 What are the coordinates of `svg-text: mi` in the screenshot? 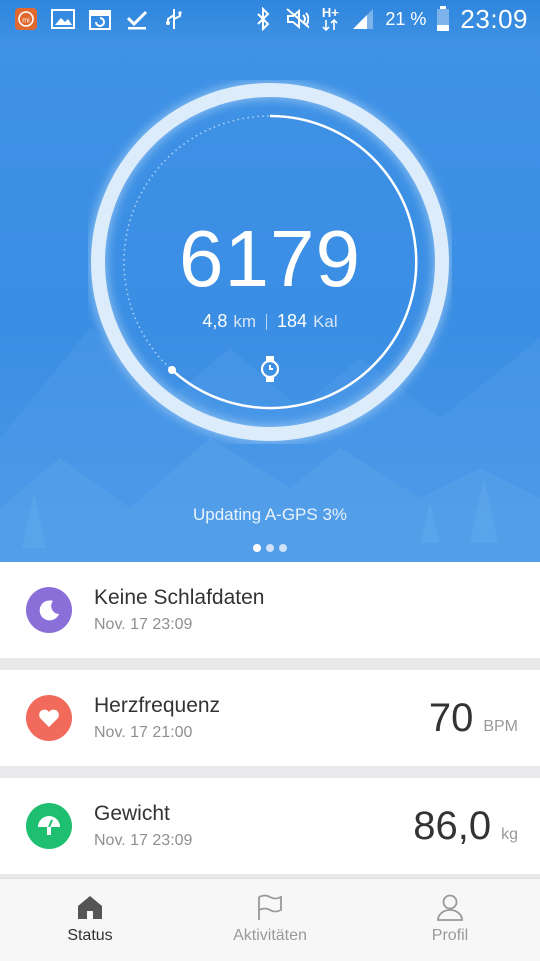 It's located at (26, 21).